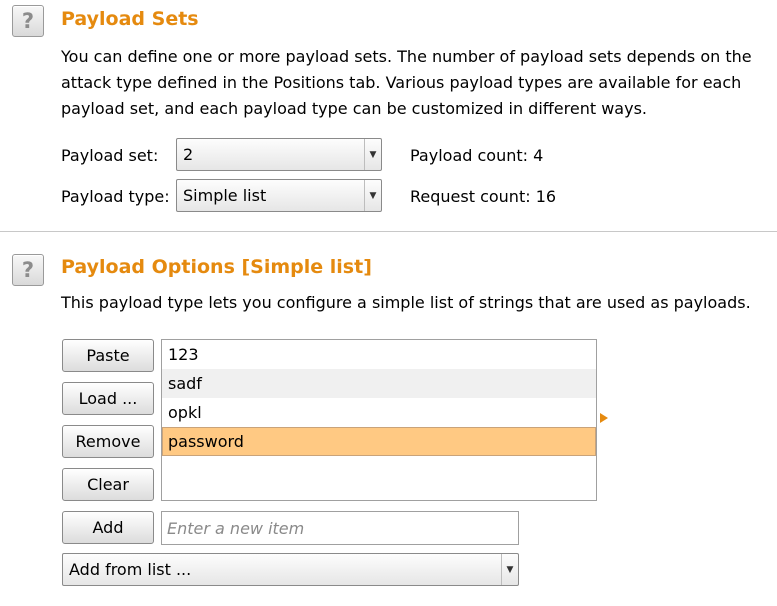 The image size is (777, 606). I want to click on section-divider, so click(388, 231).